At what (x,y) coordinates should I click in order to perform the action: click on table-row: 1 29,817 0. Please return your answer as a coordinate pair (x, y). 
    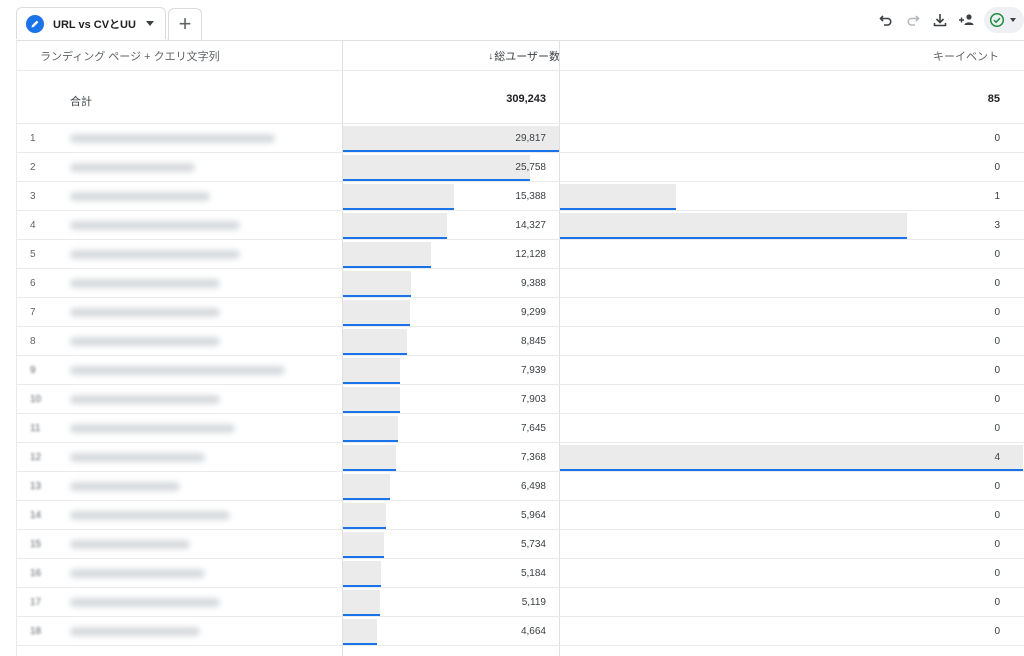
    Looking at the image, I should click on (520, 138).